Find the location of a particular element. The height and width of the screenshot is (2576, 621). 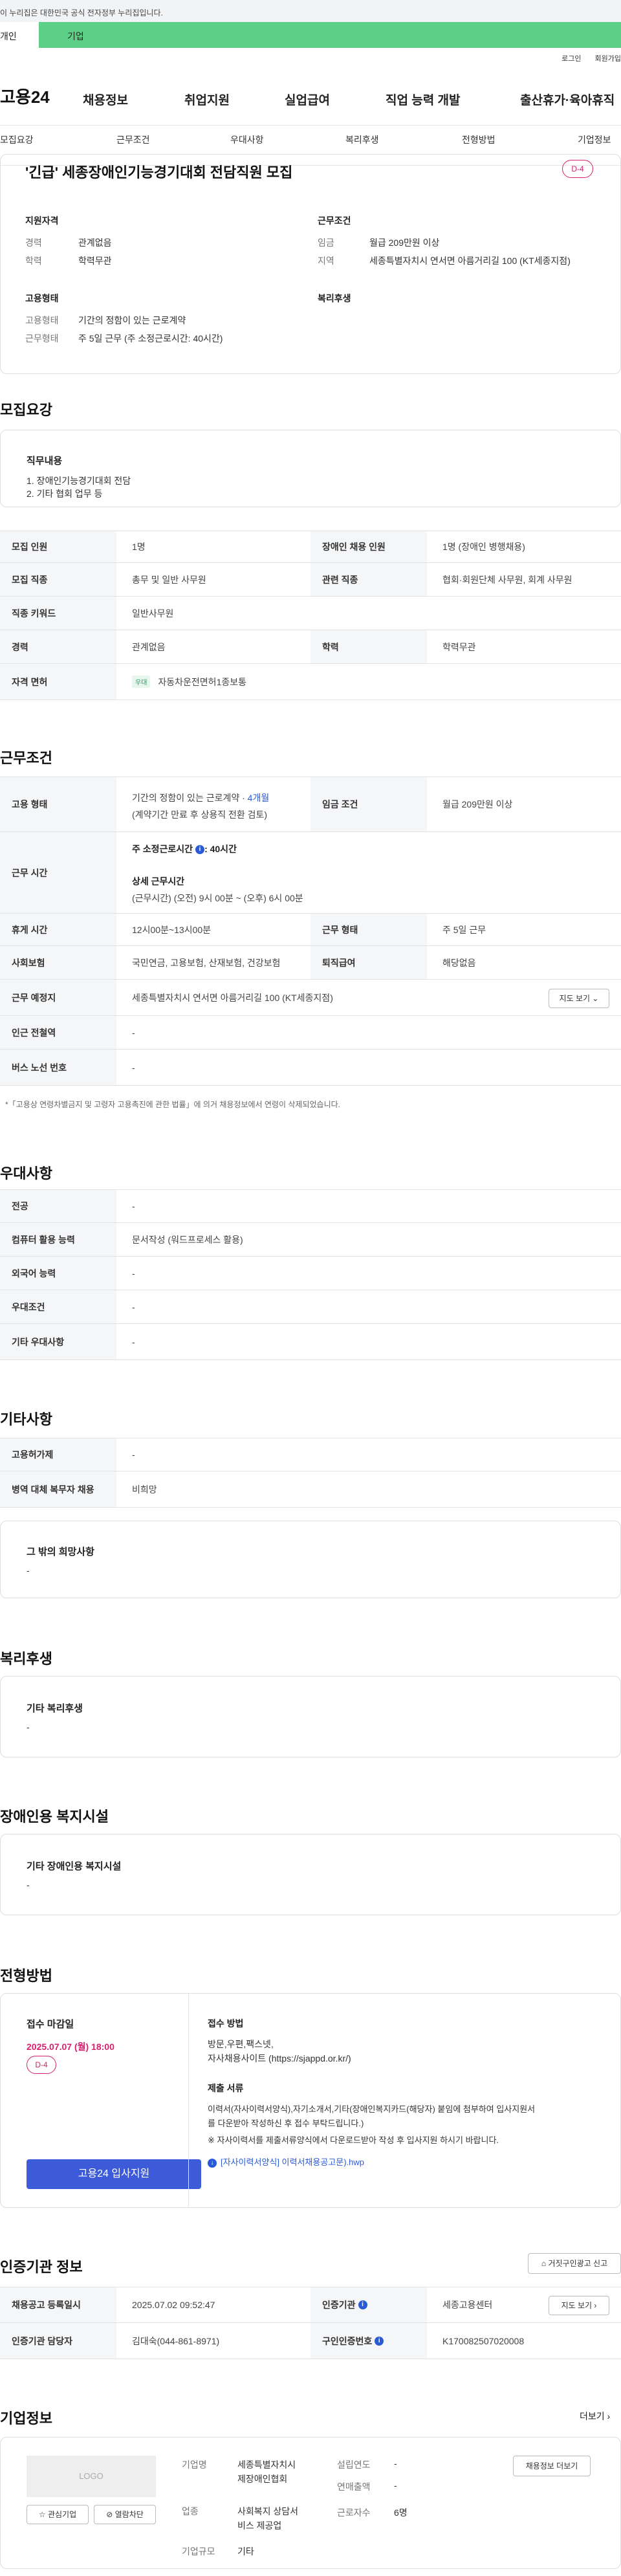

gnb-item-jobs: 채용정보 is located at coordinates (105, 100).